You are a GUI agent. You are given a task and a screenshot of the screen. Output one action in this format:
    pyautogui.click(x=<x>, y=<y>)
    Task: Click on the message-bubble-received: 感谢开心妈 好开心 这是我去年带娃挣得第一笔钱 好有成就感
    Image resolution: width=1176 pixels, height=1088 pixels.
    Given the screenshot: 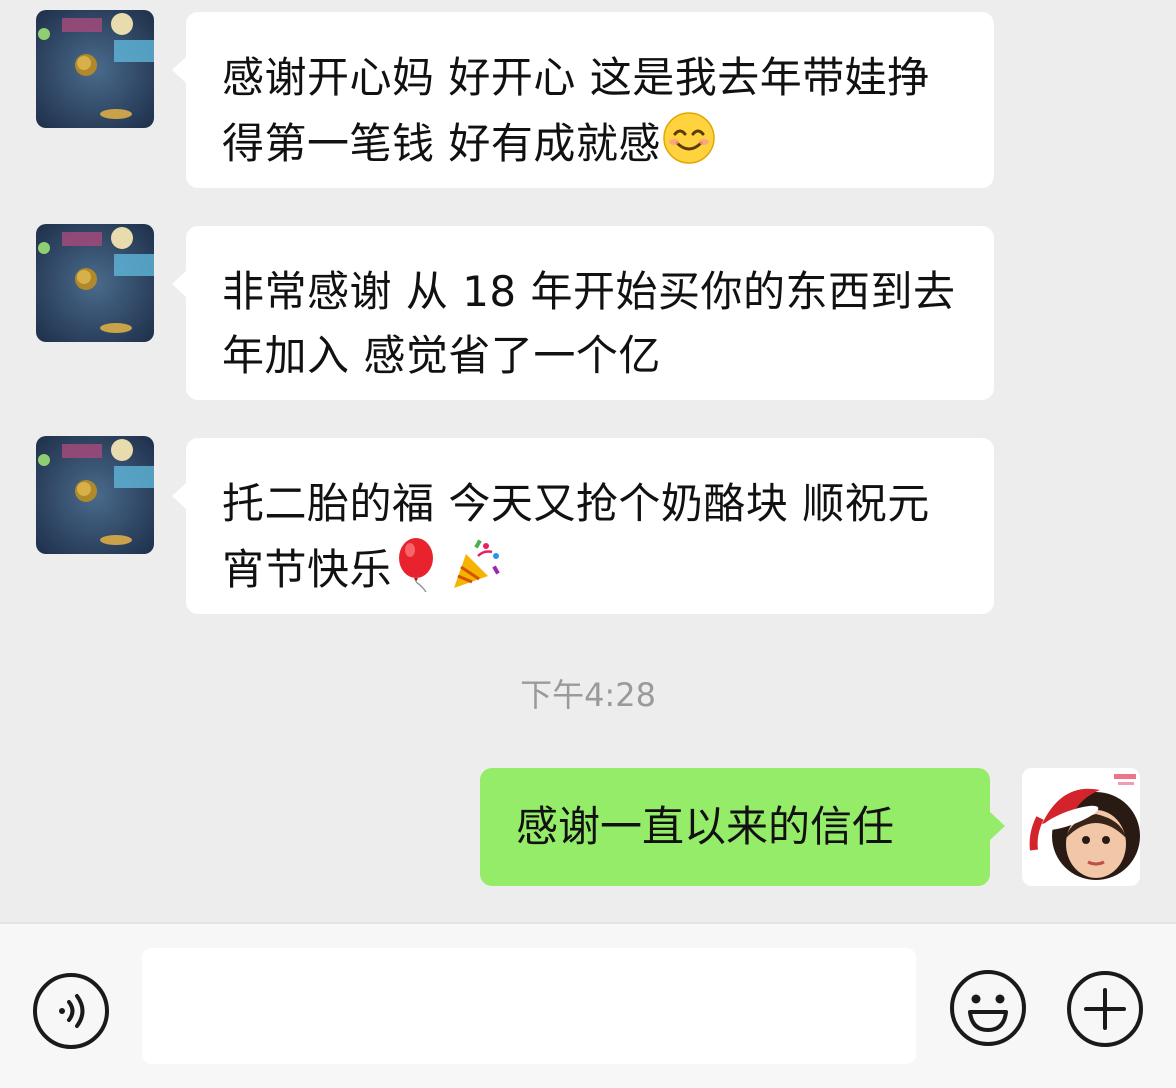 What is the action you would take?
    pyautogui.click(x=583, y=100)
    